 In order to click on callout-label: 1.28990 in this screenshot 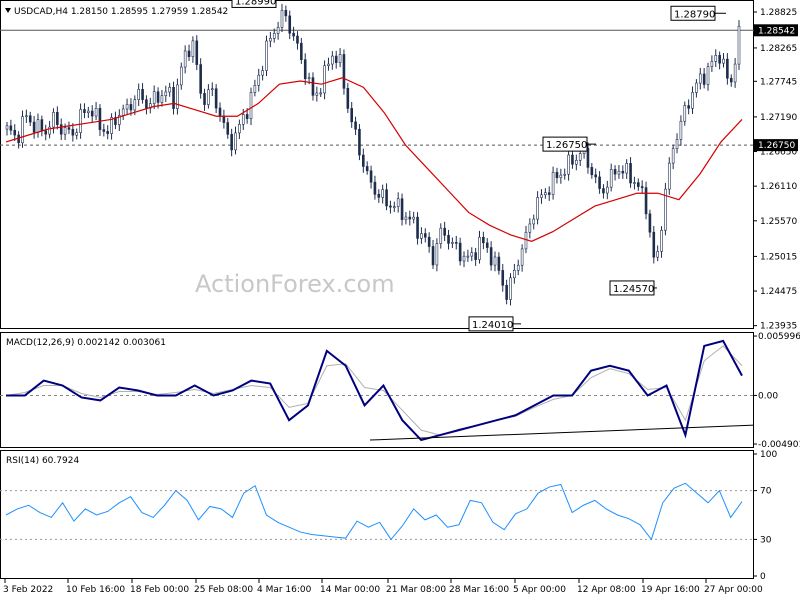, I will do `click(255, 3)`.